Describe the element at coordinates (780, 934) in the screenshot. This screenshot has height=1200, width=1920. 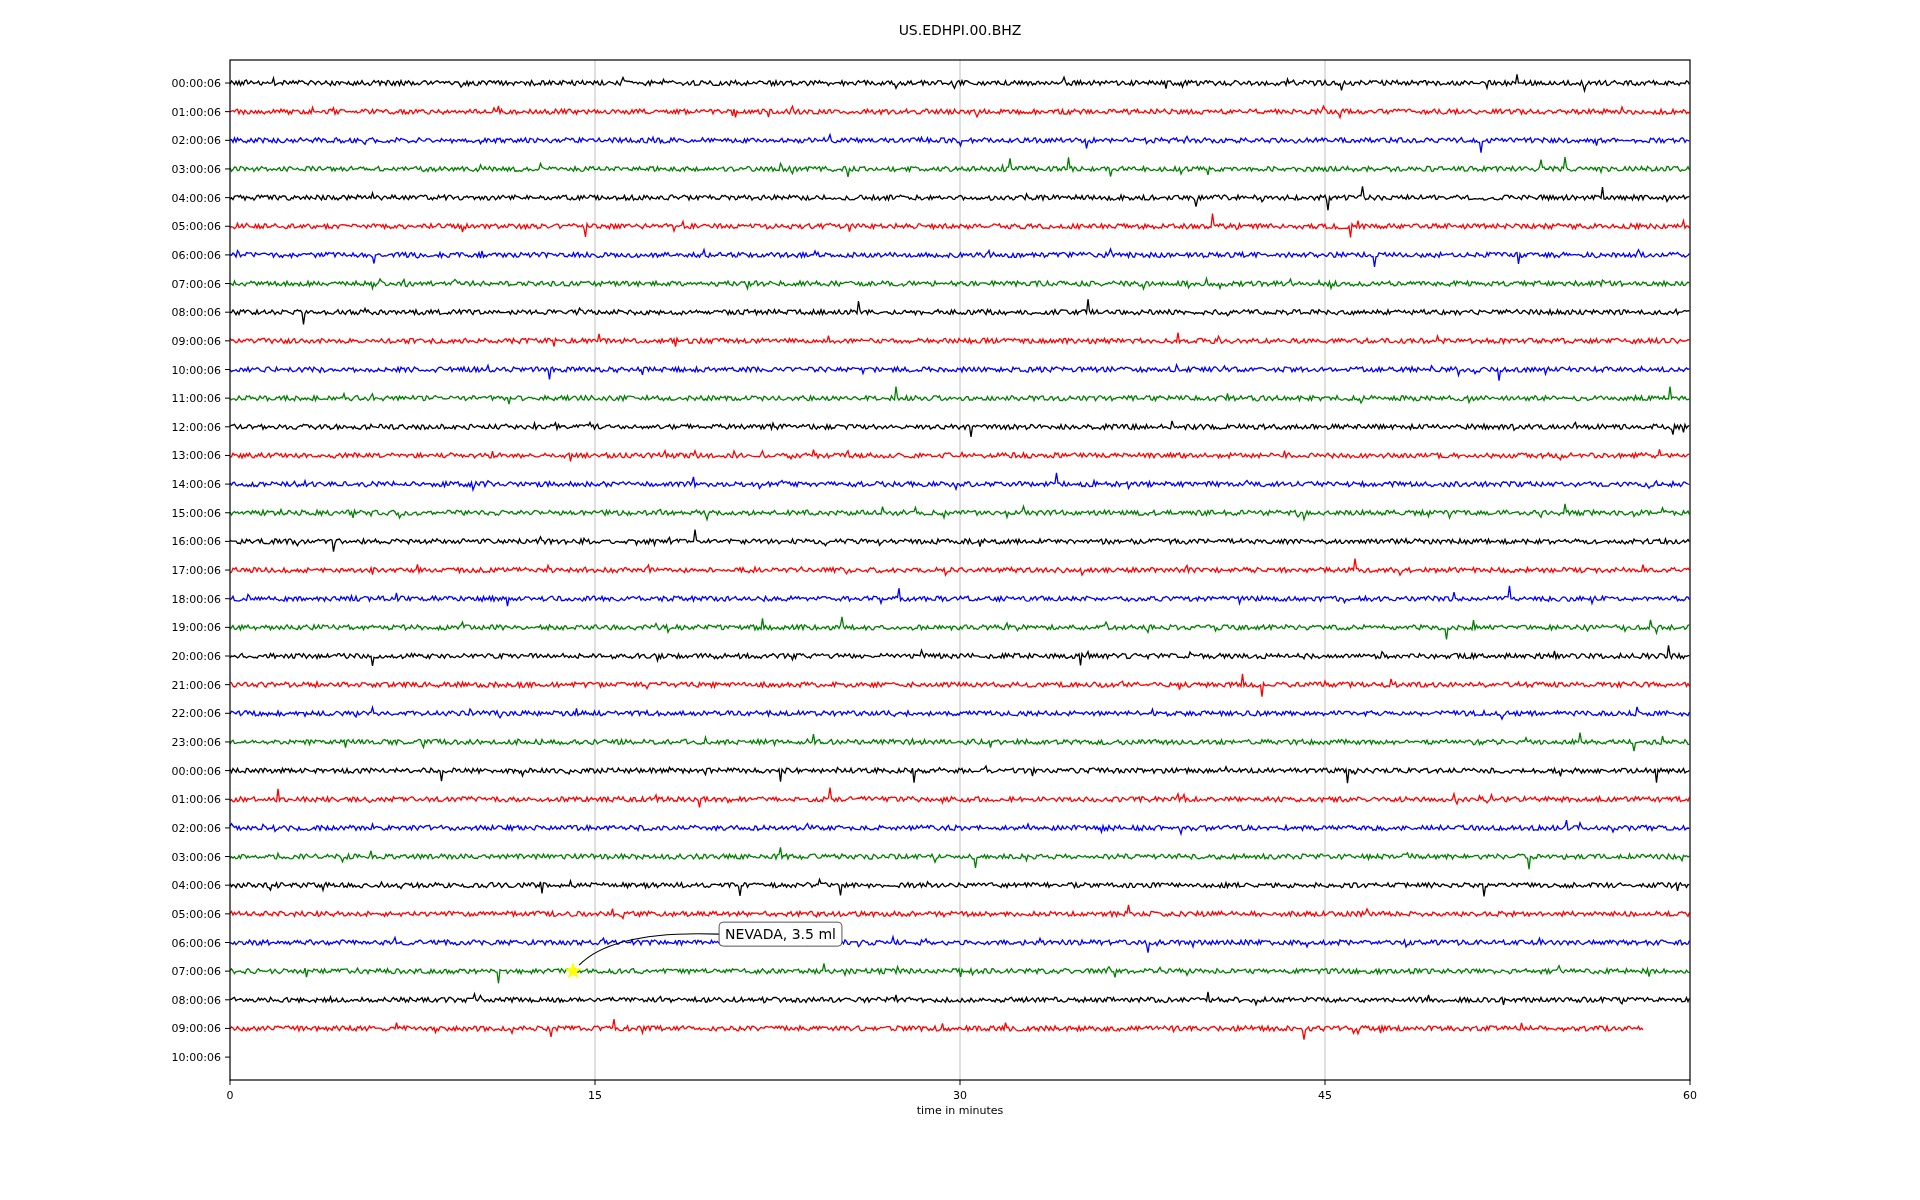
I see `event-label: NEVADA, 3.5 ml` at that location.